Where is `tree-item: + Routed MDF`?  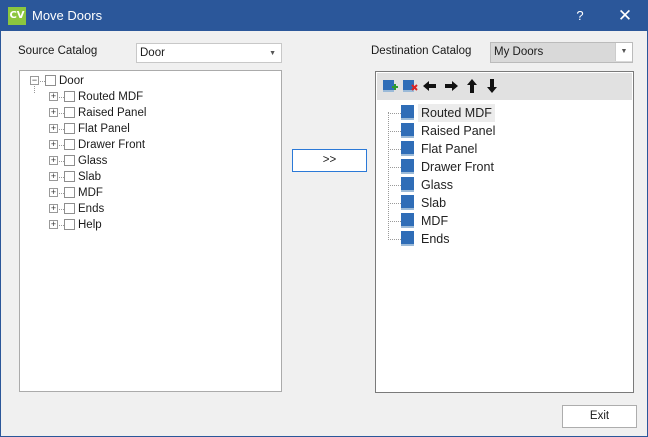 tree-item: + Routed MDF is located at coordinates (124, 97).